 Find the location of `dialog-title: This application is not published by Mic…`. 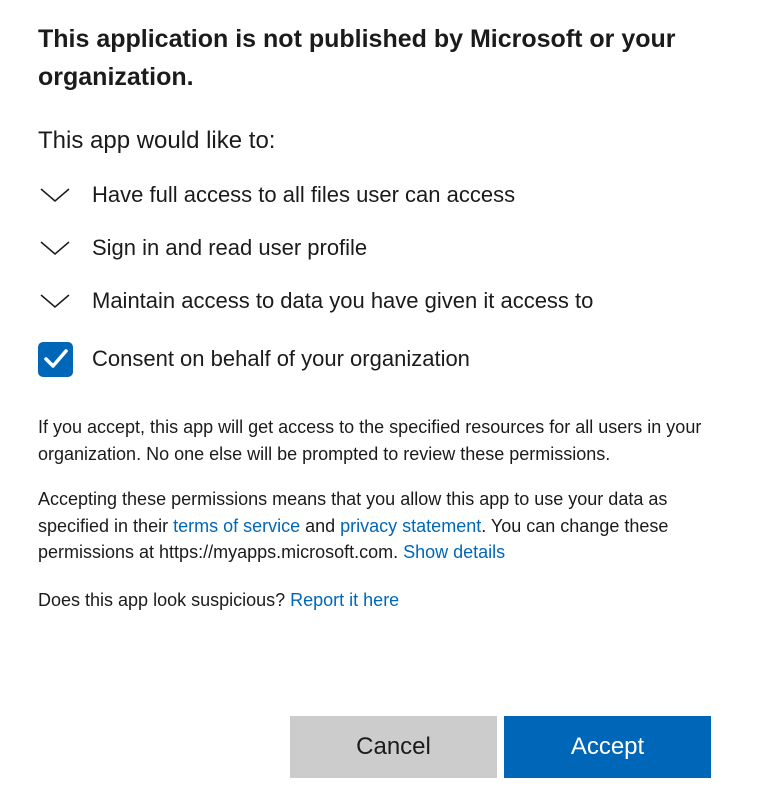

dialog-title: This application is not published by Mic… is located at coordinates (357, 58).